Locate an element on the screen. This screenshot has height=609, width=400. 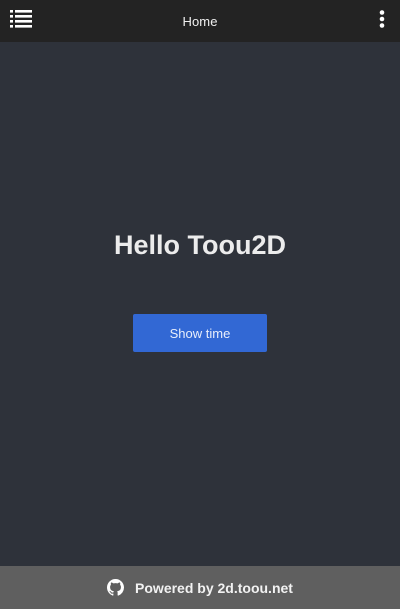
more-vertical-icon is located at coordinates (382, 19).